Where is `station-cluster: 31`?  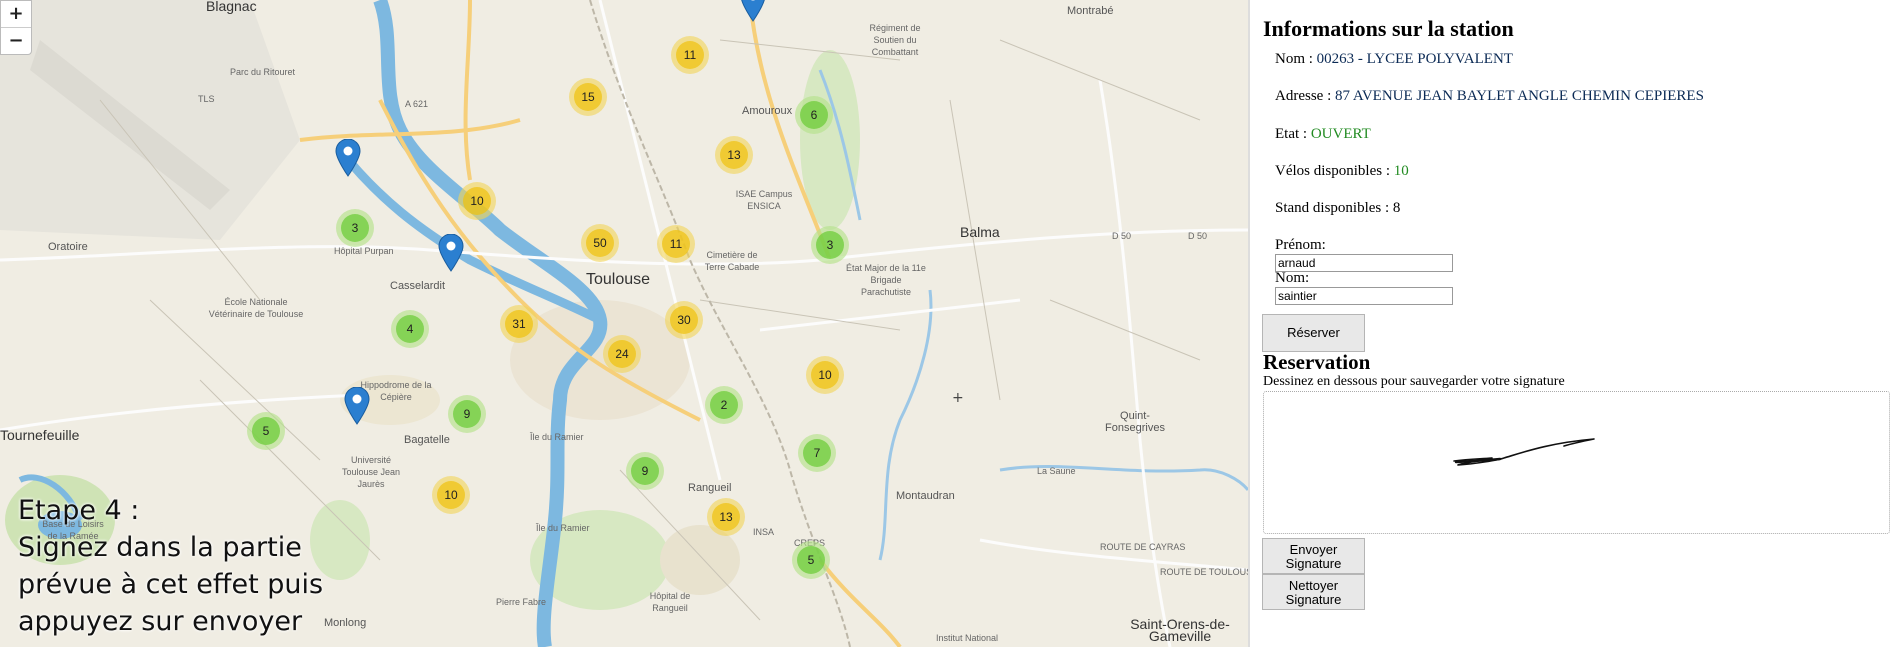
station-cluster: 31 is located at coordinates (519, 324).